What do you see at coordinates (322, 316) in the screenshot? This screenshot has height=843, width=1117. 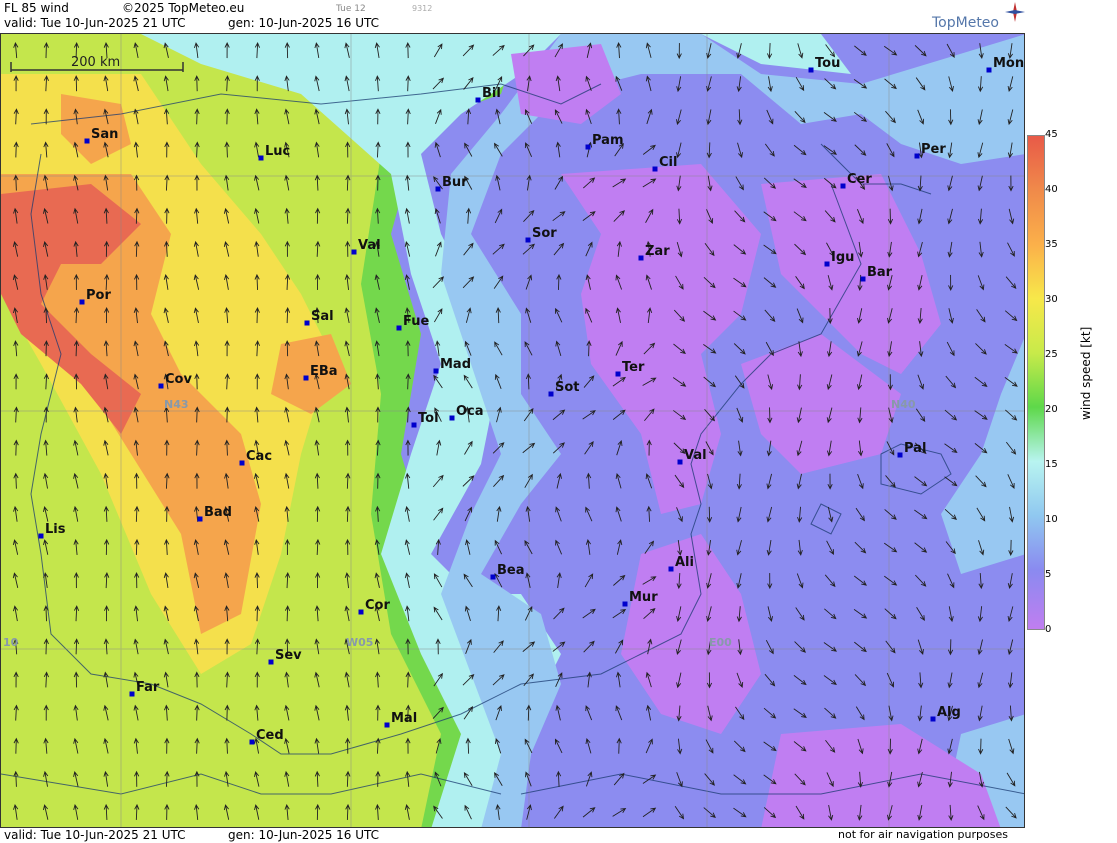 I see `city-label: Sal` at bounding box center [322, 316].